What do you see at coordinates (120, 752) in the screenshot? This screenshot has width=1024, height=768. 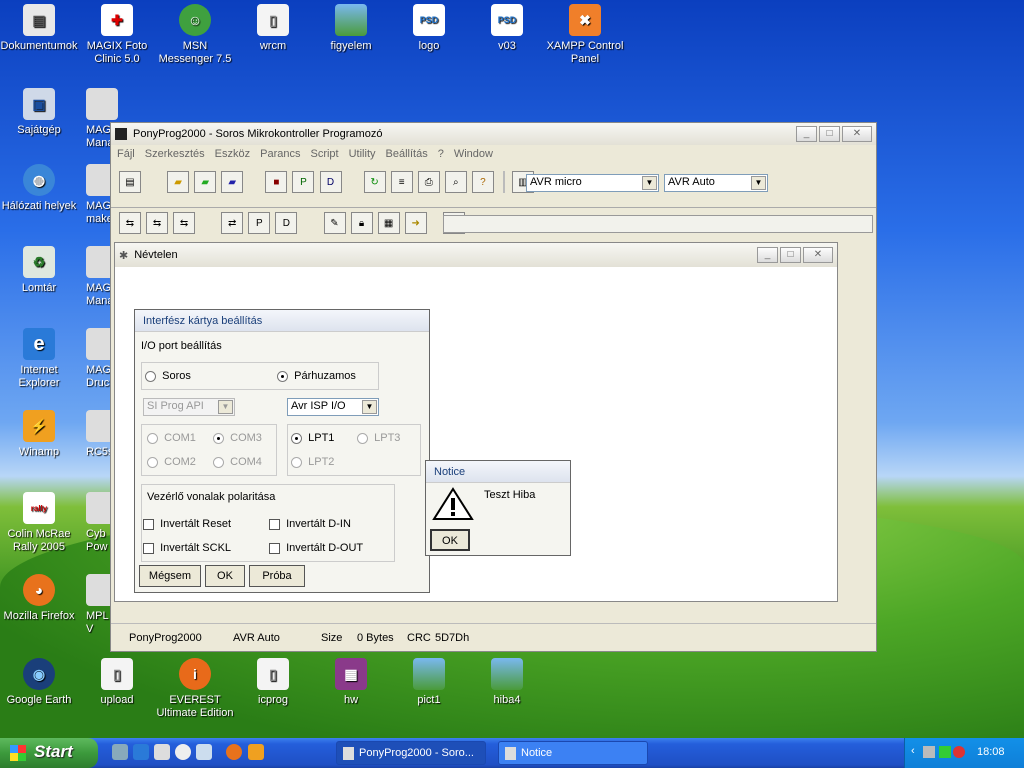 I see `show-desktop-icon` at bounding box center [120, 752].